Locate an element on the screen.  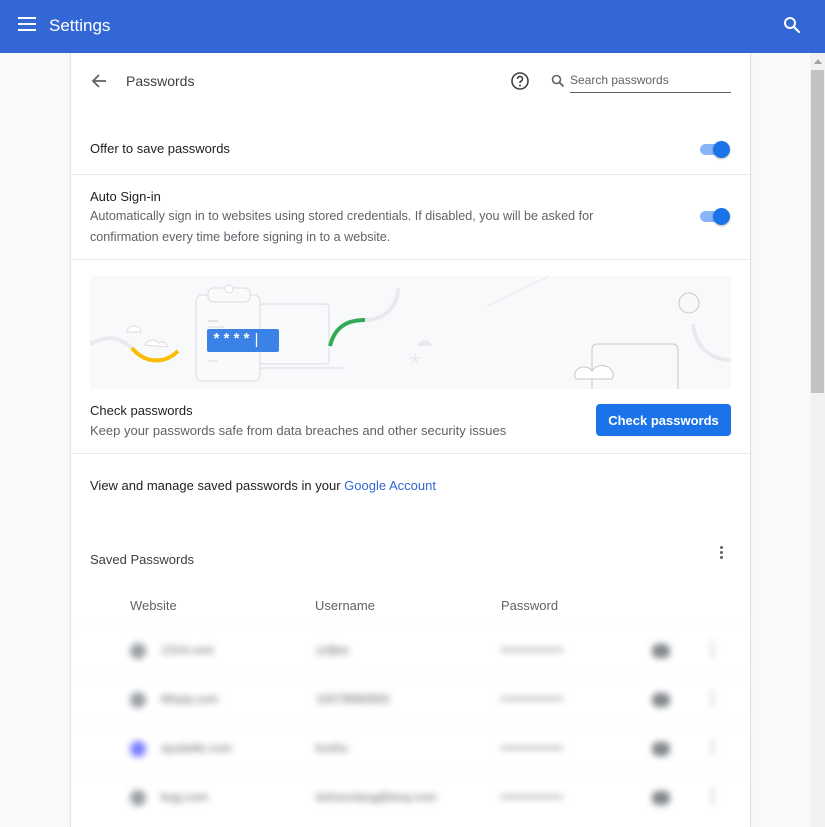
auto-sign-in-label: Auto Sign-in is located at coordinates (125, 196).